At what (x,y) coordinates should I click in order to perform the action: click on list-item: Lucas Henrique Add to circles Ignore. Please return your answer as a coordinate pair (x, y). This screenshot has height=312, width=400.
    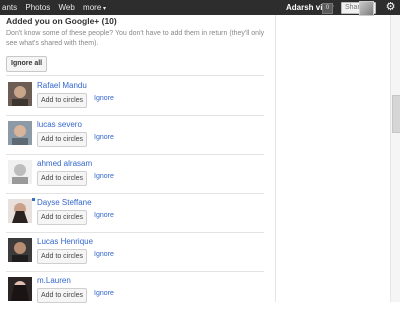
    Looking at the image, I should click on (135, 254).